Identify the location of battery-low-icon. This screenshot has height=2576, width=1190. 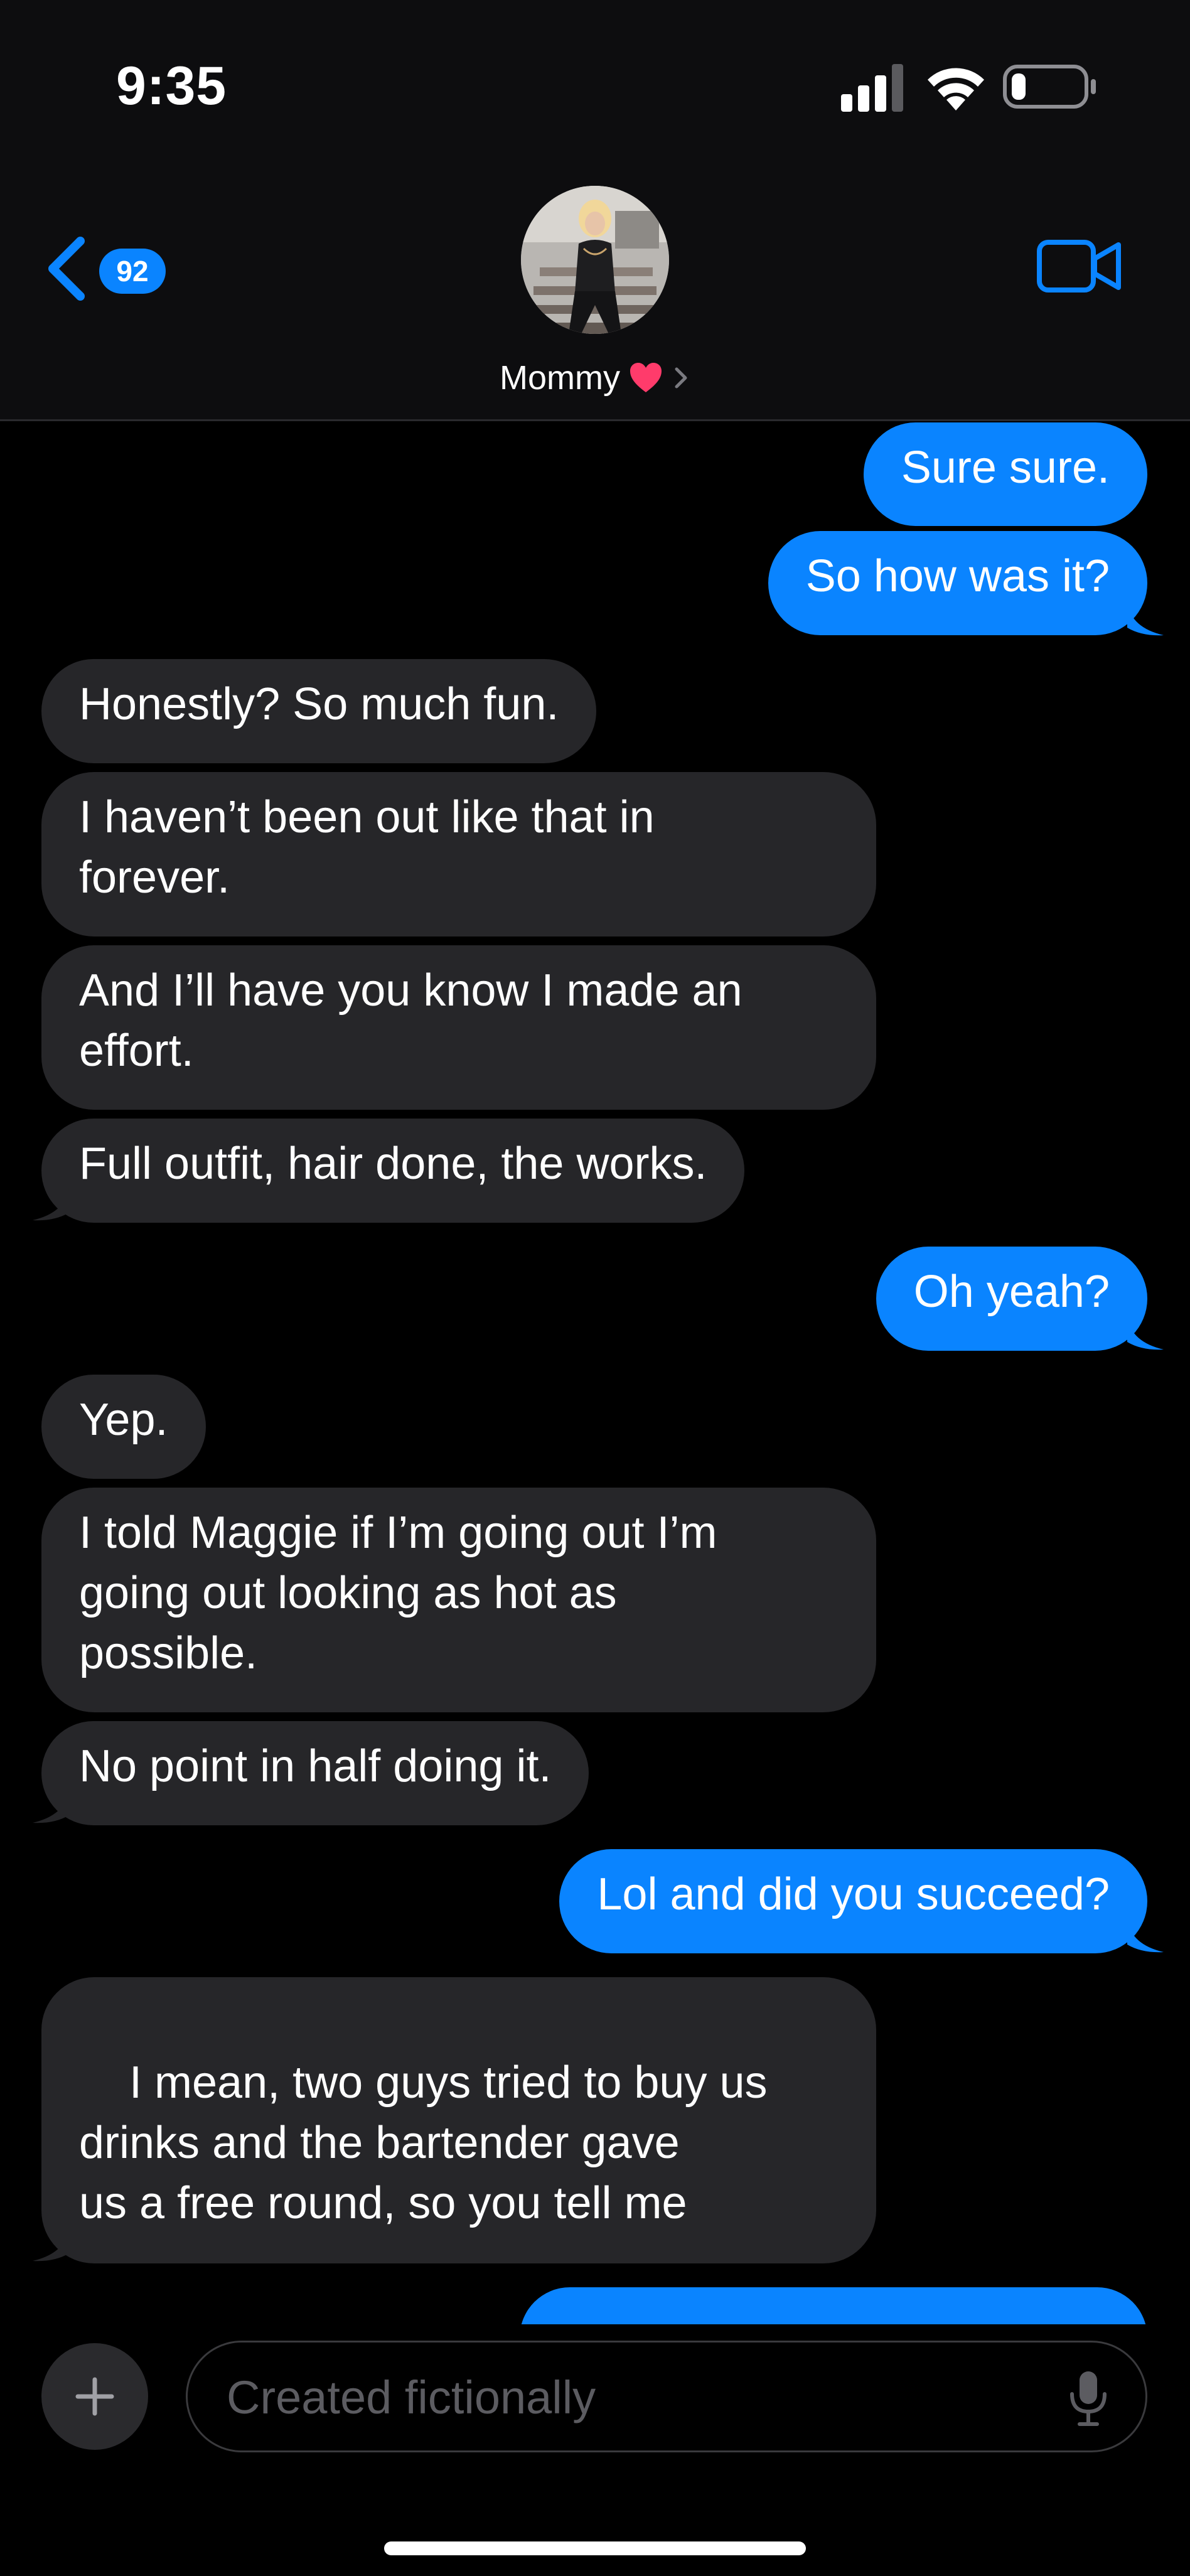
(1049, 87).